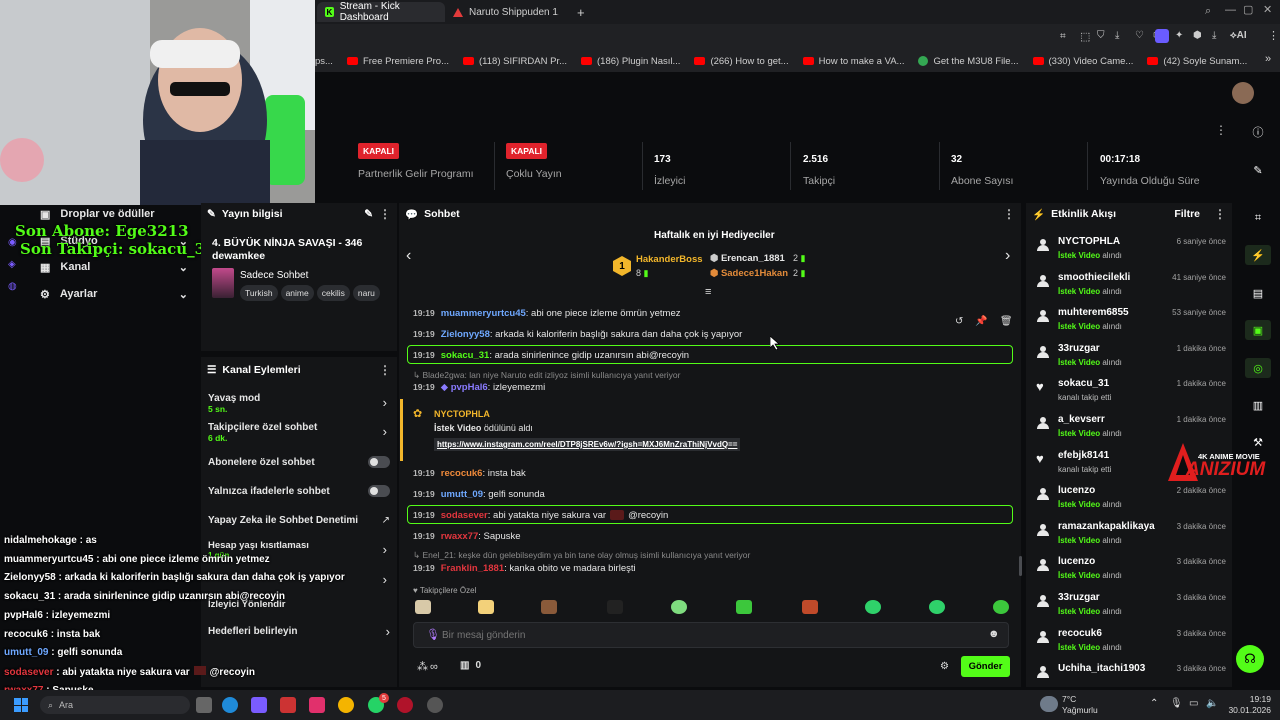 Image resolution: width=1280 pixels, height=720 pixels. What do you see at coordinates (465, 334) in the screenshot?
I see `username: Zielonyy58` at bounding box center [465, 334].